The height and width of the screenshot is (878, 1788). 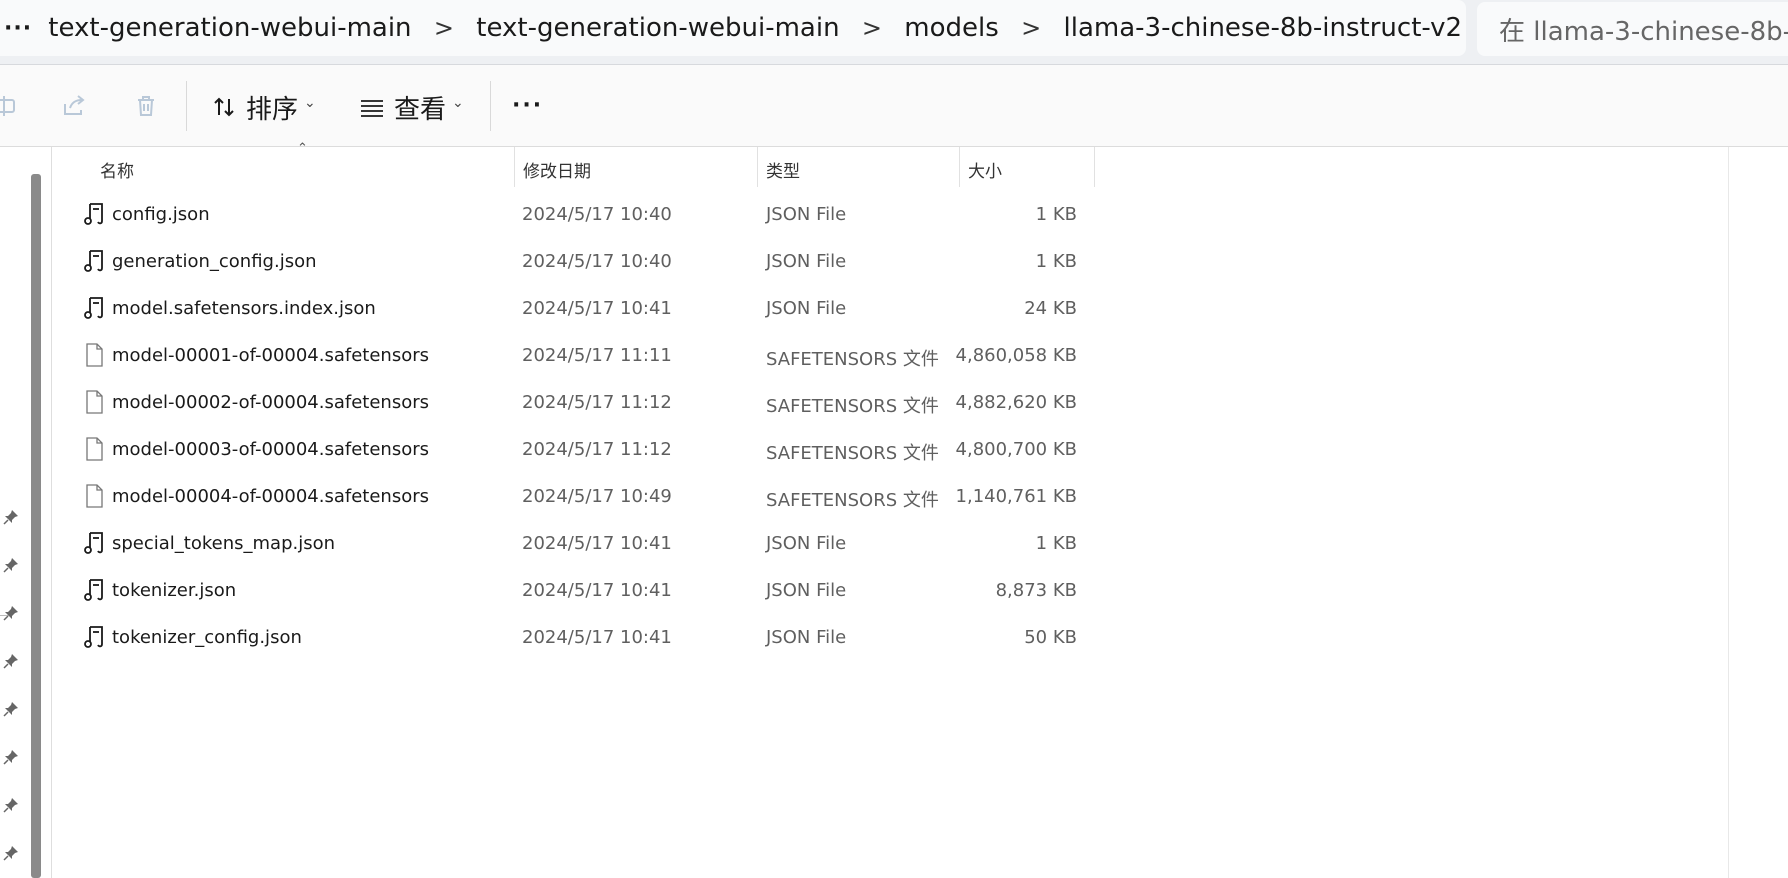 I want to click on file-size: 4,800,700 KB, so click(x=1016, y=449).